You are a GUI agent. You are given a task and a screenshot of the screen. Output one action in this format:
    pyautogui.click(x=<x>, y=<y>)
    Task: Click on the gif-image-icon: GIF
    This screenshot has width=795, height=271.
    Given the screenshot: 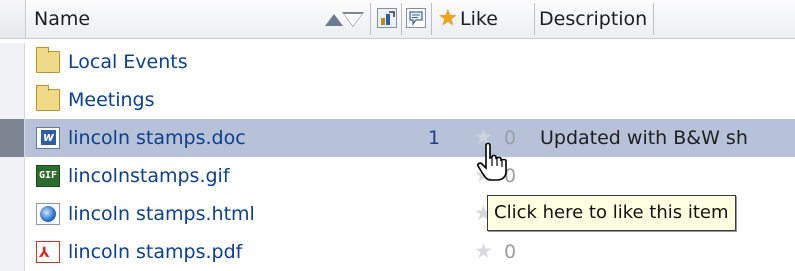 What is the action you would take?
    pyautogui.click(x=48, y=176)
    